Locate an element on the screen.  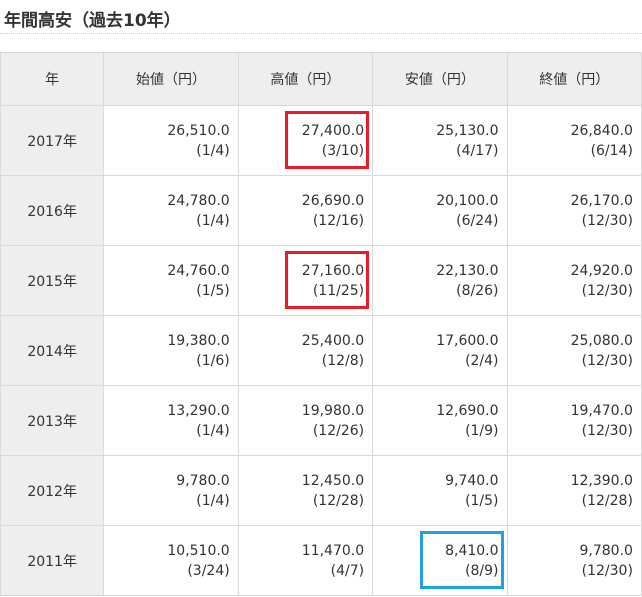
close-date: (6/14) is located at coordinates (611, 151).